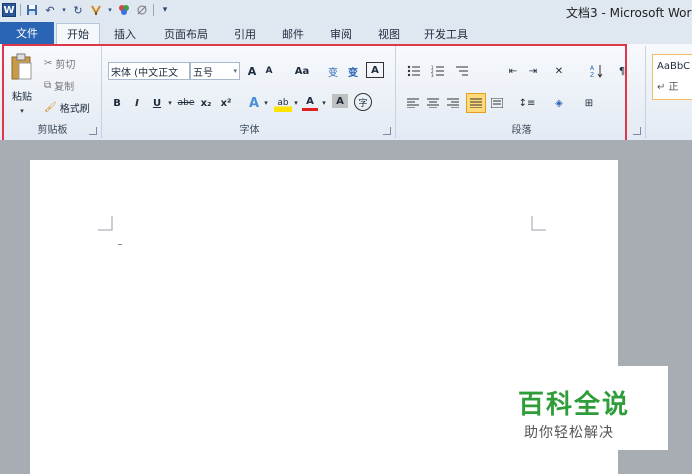 This screenshot has height=474, width=692. Describe the element at coordinates (574, 405) in the screenshot. I see `watermark-title: 百科全说` at that location.